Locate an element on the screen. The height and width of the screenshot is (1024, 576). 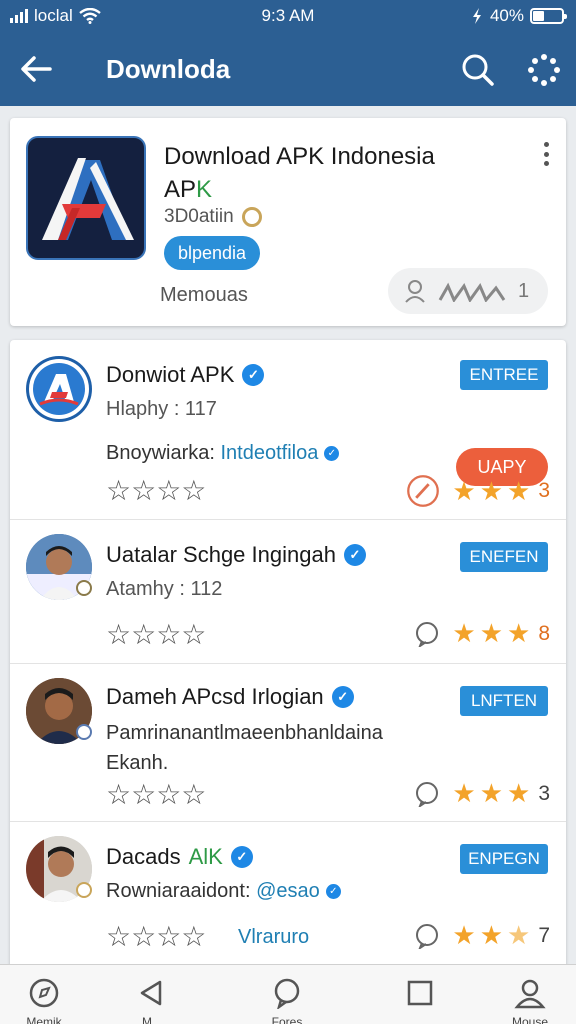
status-right: 40% is located at coordinates (518, 16).